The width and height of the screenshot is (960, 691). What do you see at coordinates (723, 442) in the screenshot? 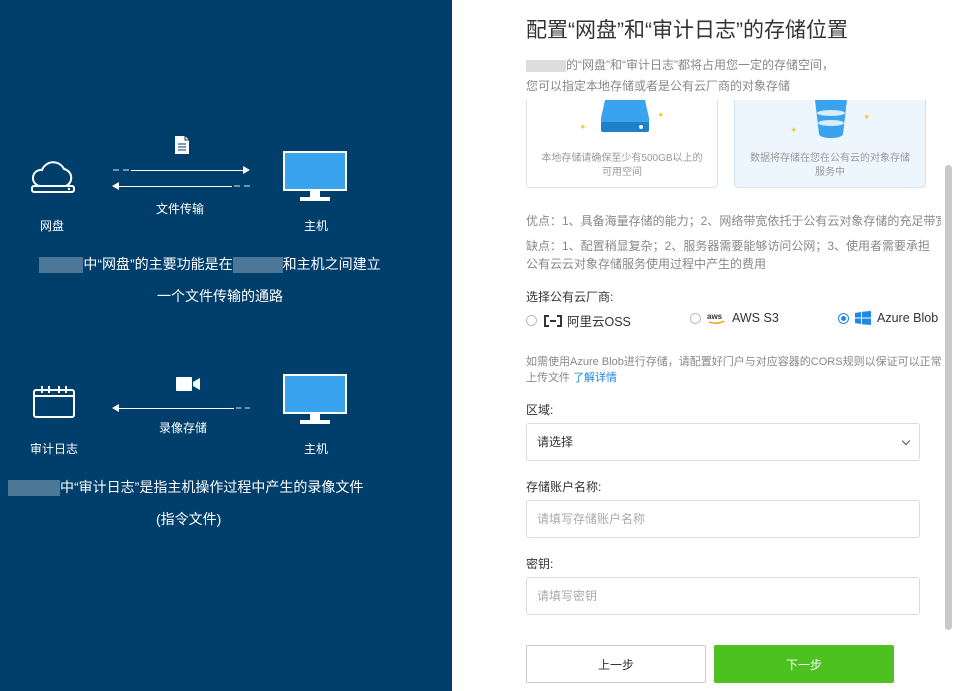
I see `region-select: 请选择` at bounding box center [723, 442].